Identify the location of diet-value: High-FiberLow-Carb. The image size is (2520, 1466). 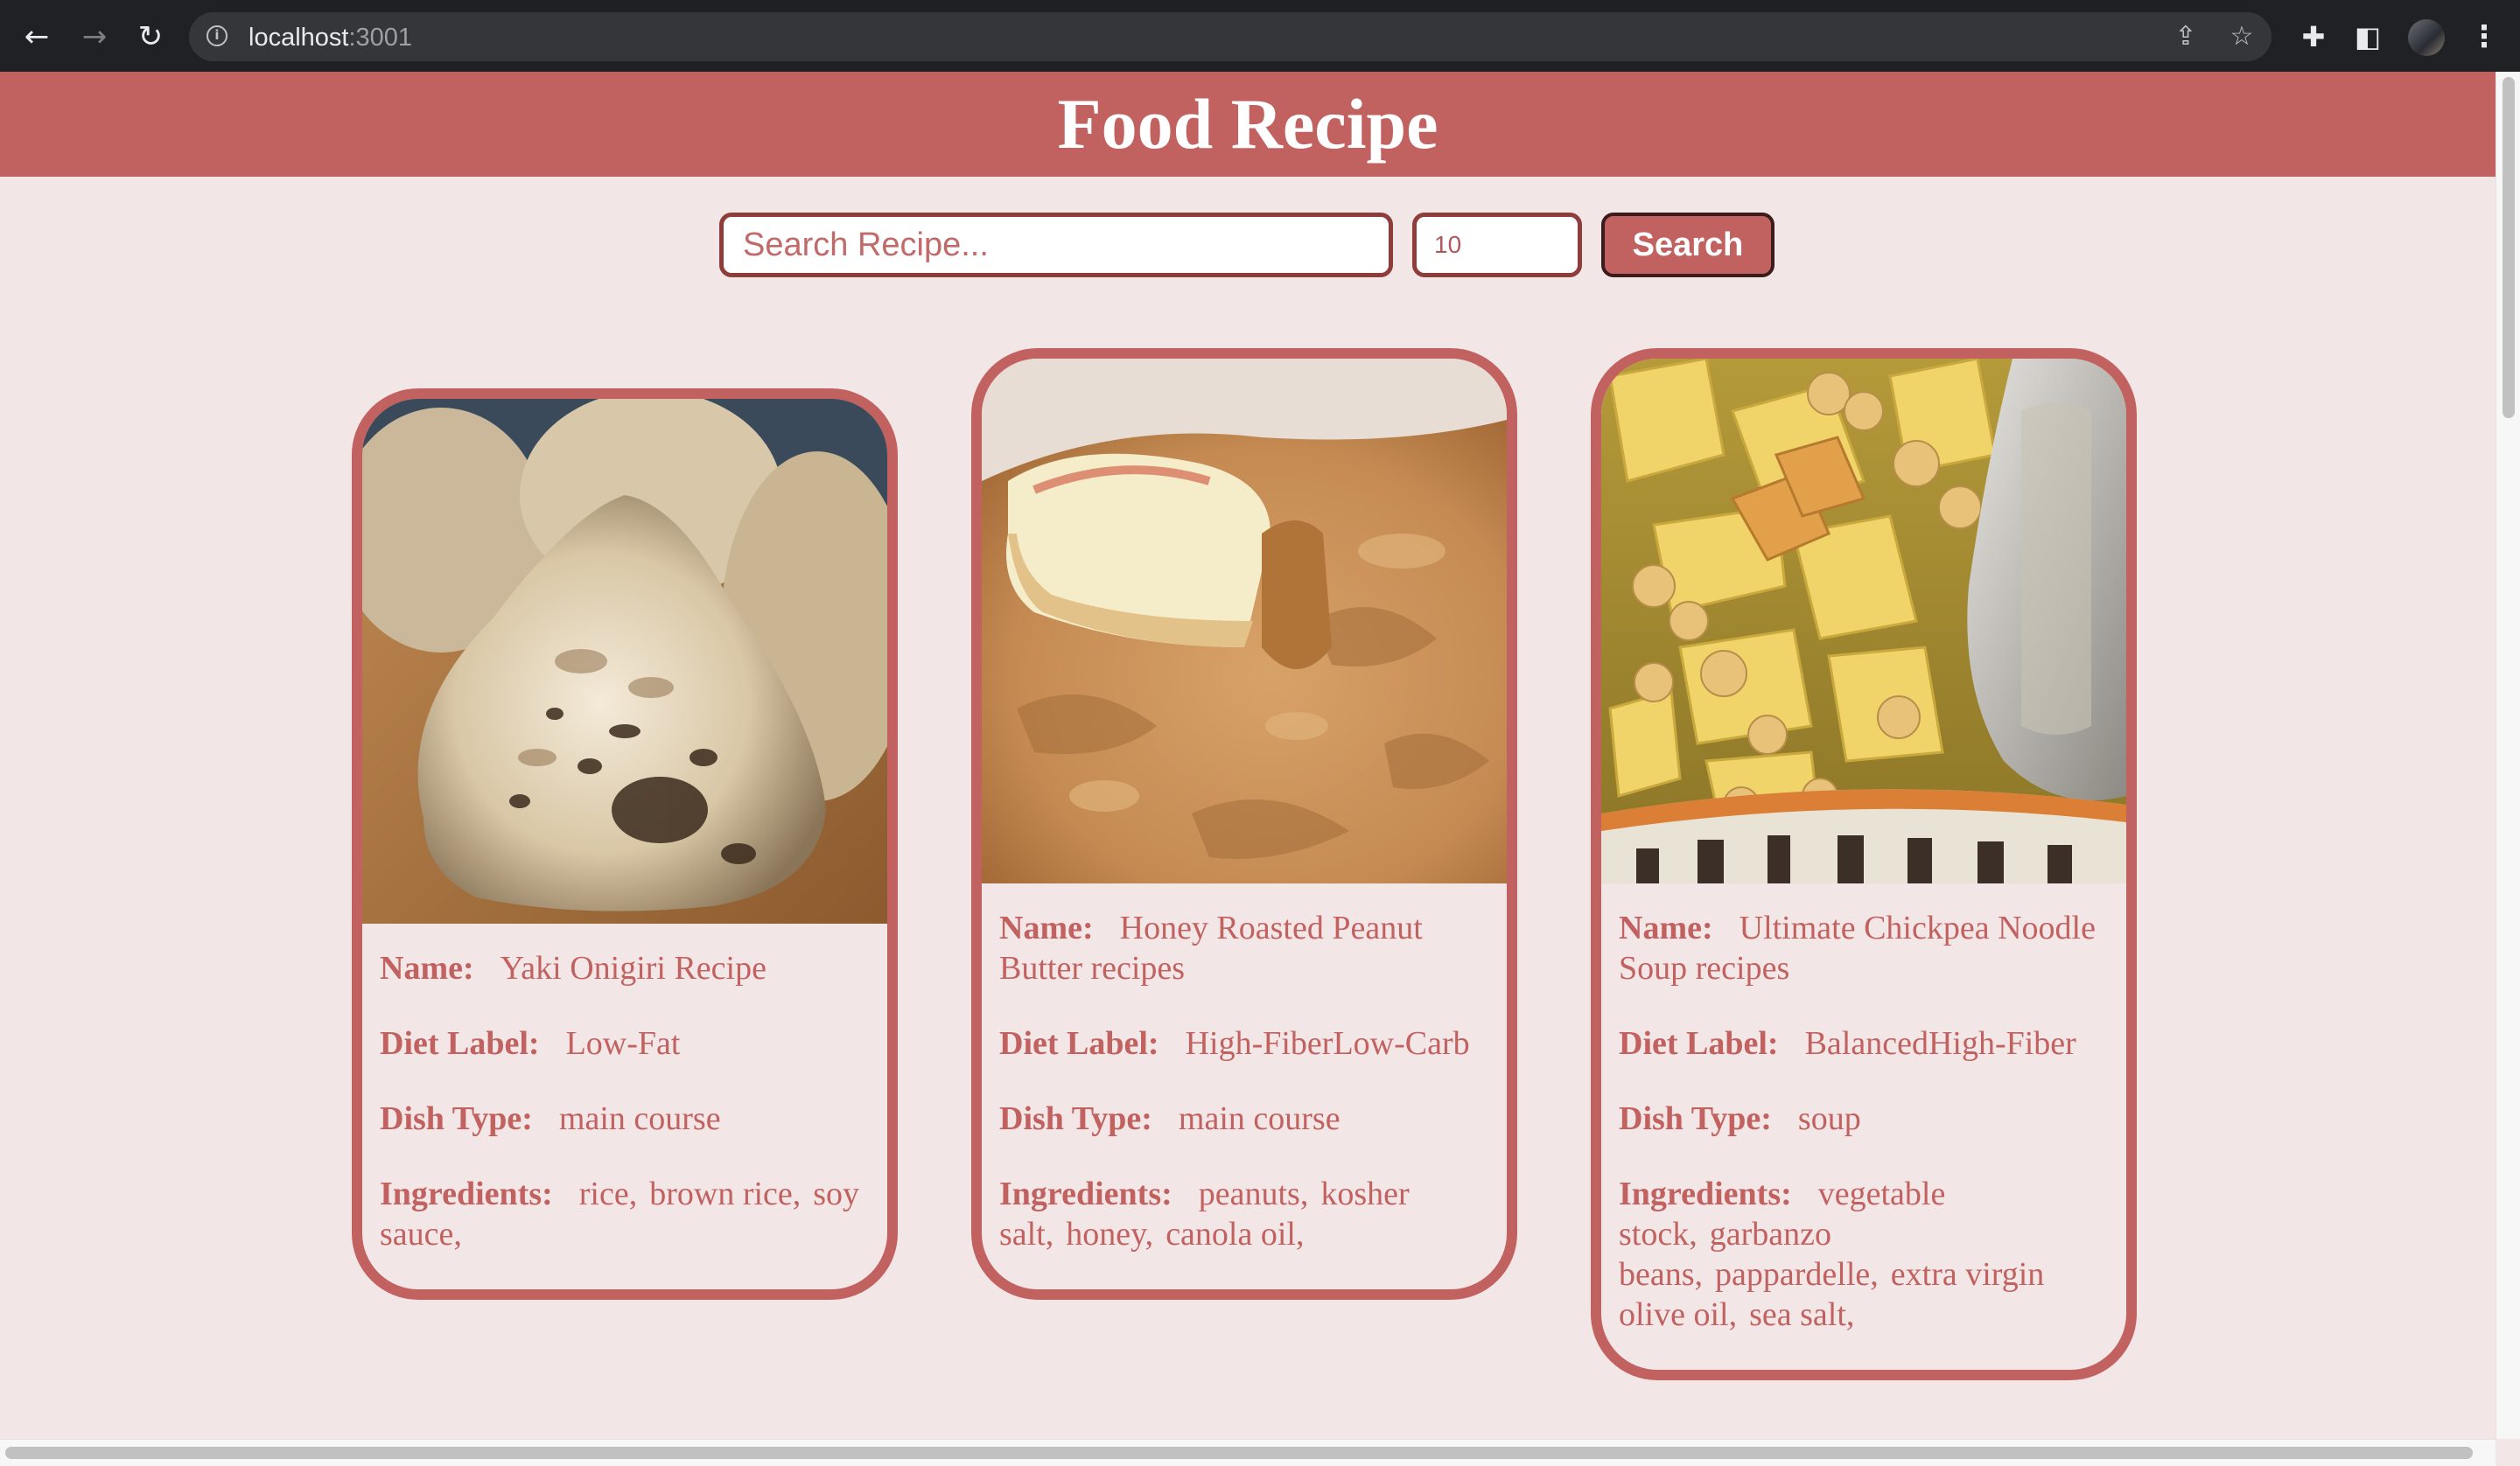
(1327, 1043).